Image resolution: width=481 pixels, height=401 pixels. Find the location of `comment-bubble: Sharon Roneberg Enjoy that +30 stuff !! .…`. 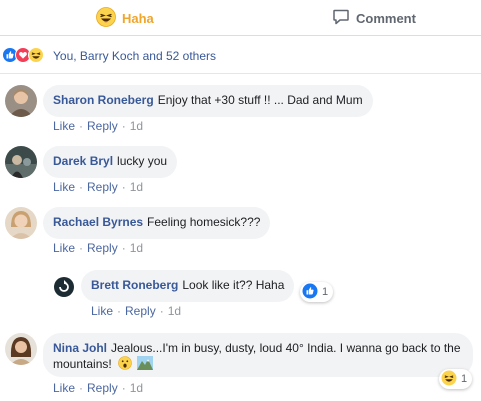

comment-bubble: Sharon Roneberg Enjoy that +30 stuff !! .… is located at coordinates (208, 101).